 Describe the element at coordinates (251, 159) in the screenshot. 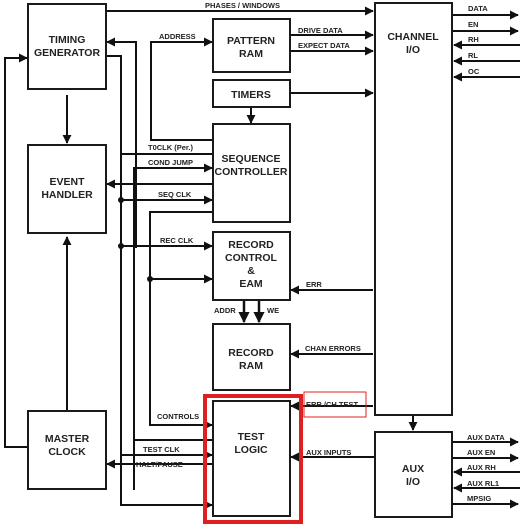

I see `block-label: SEQUENCE` at that location.